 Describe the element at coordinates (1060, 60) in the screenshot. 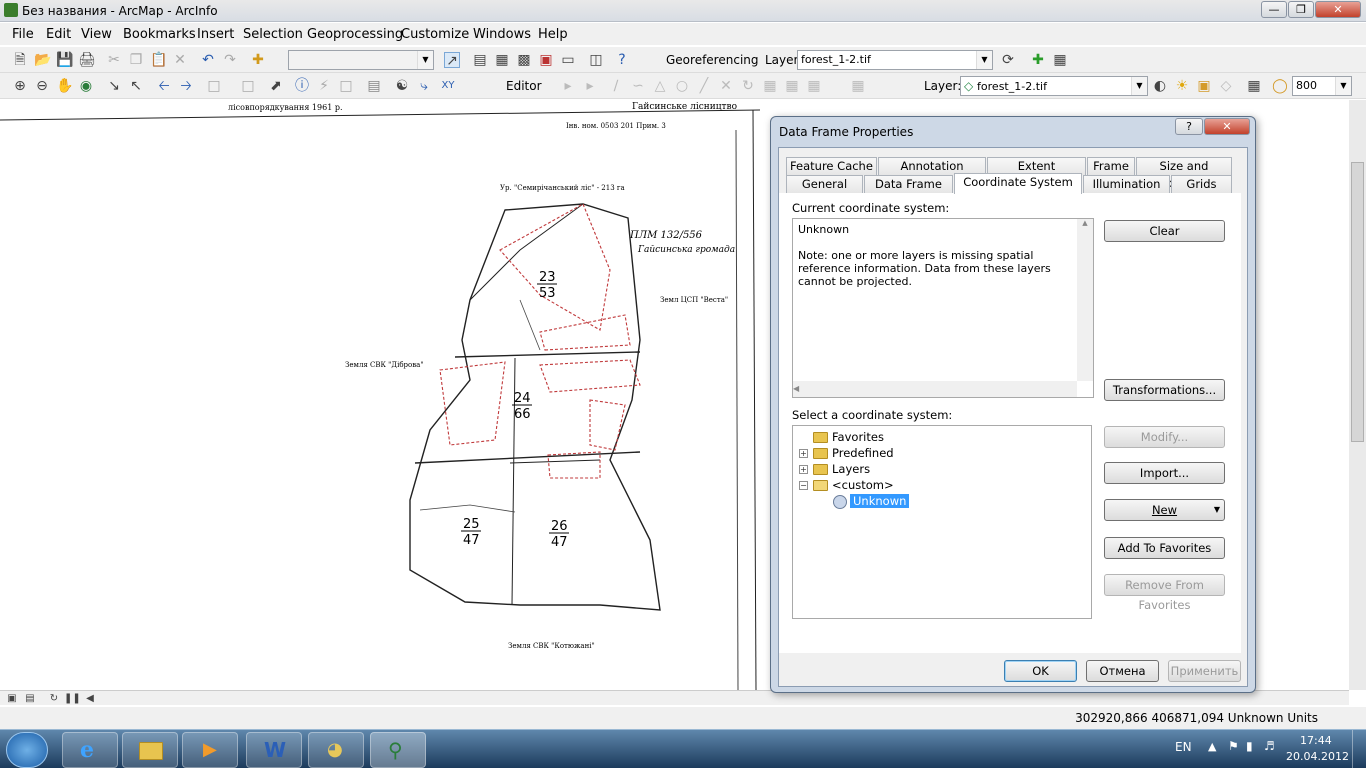

I see `view-link-table-icon: ▦` at that location.